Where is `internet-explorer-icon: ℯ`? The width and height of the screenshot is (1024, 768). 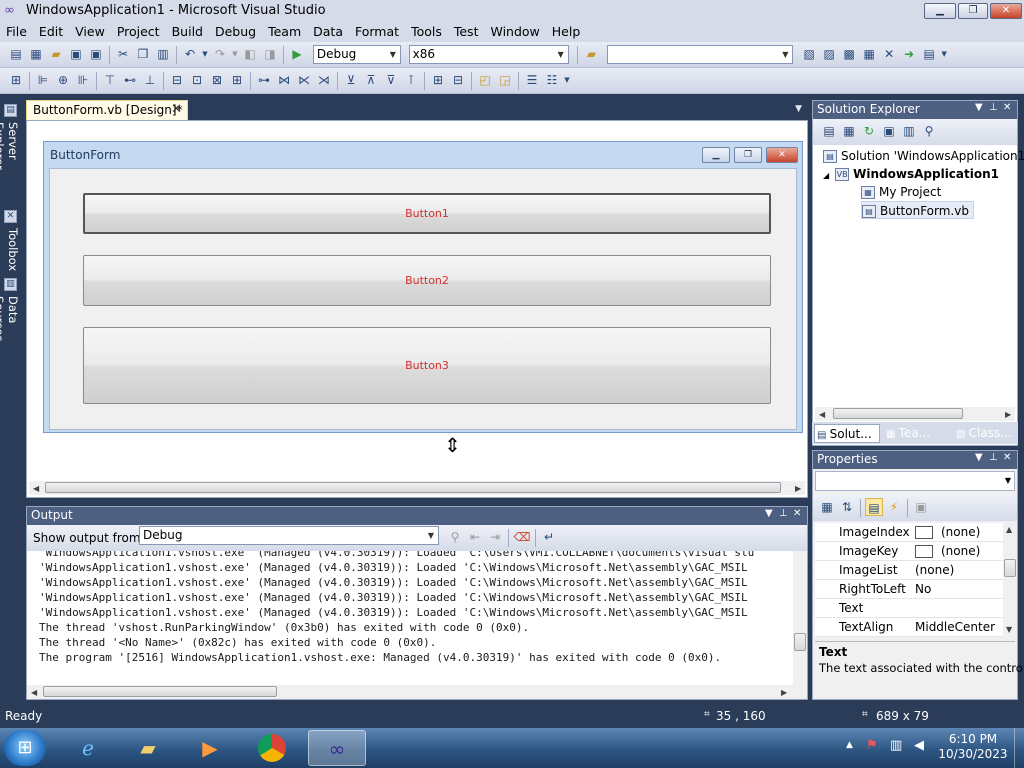 internet-explorer-icon: ℯ is located at coordinates (88, 748).